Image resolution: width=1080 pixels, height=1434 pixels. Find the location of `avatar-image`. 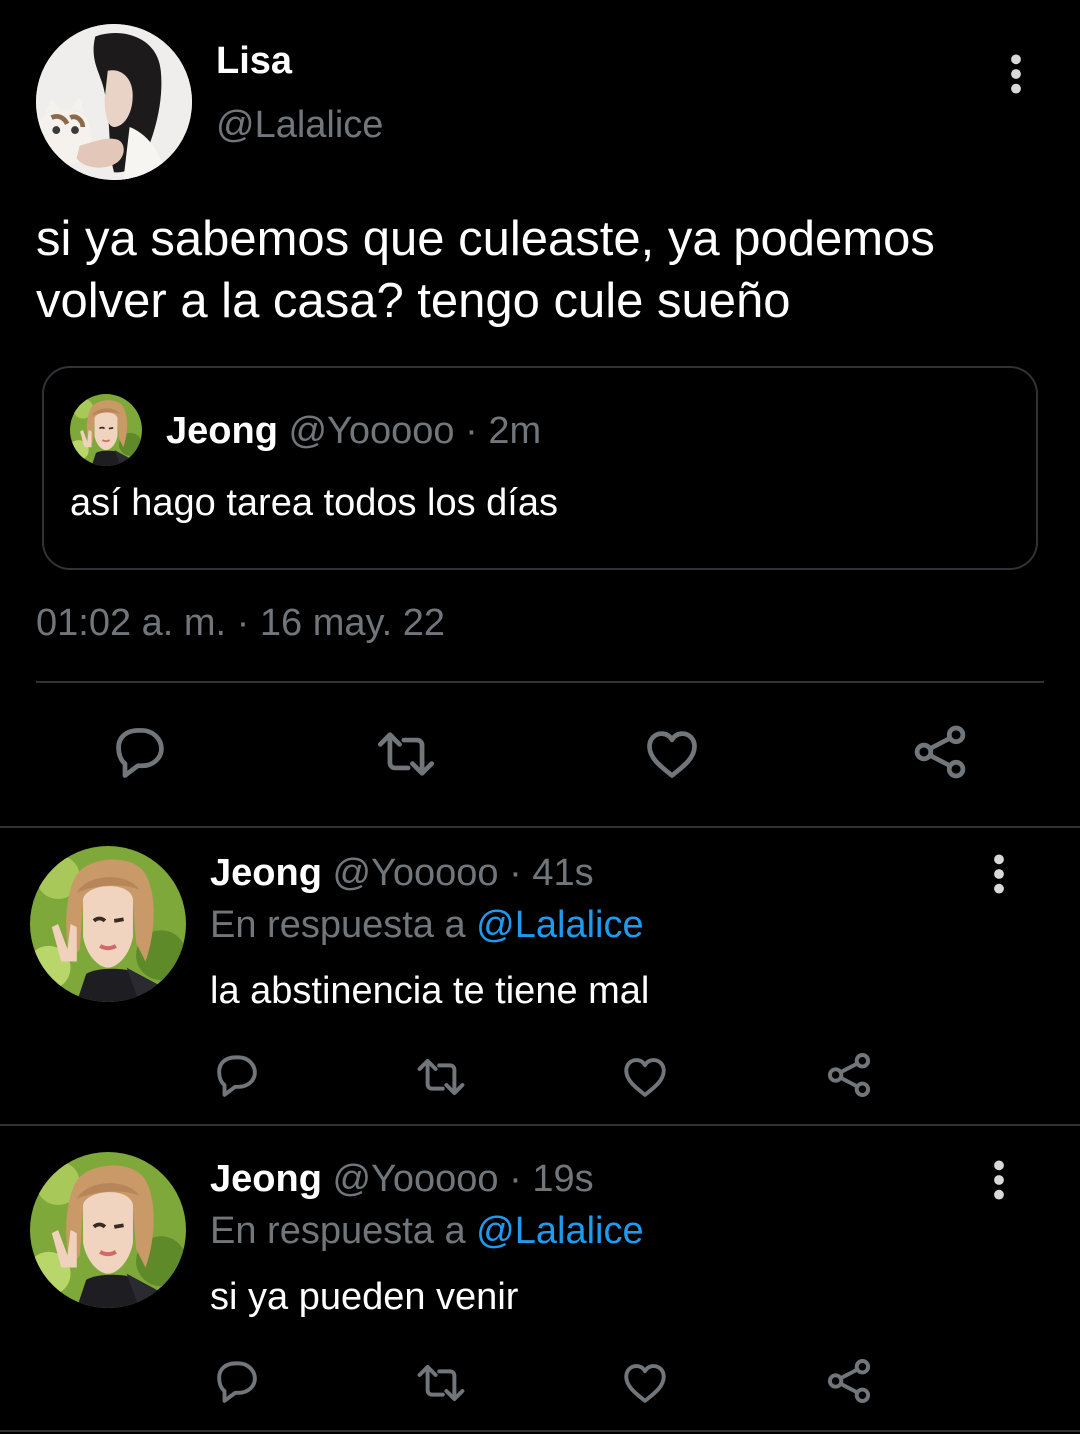

avatar-image is located at coordinates (114, 102).